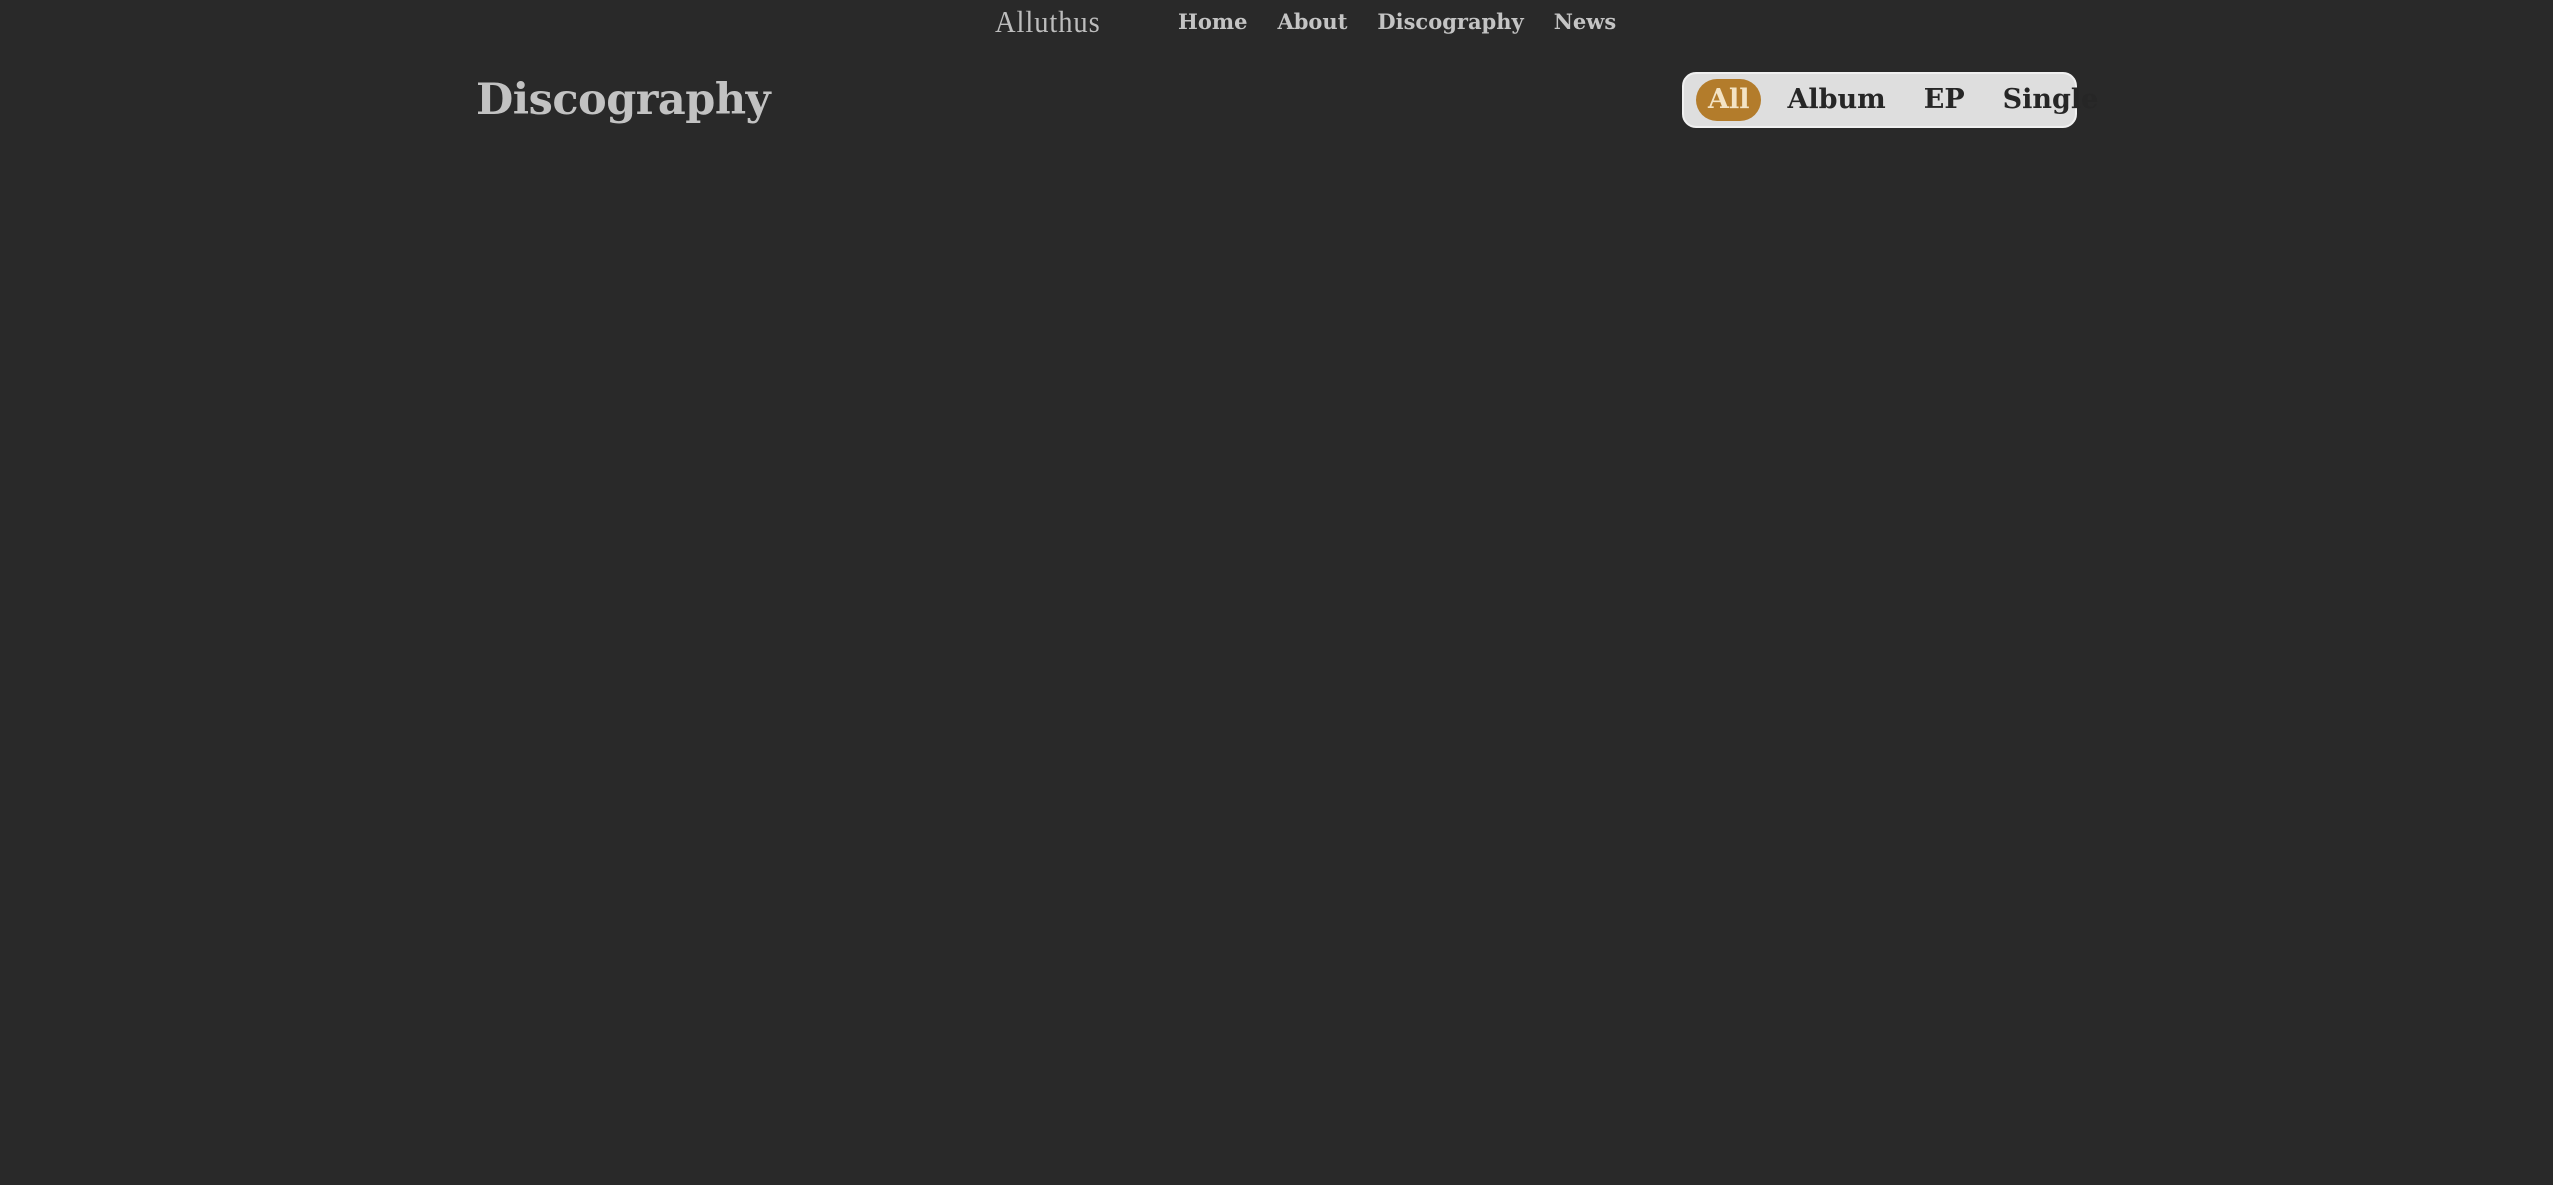 Image resolution: width=2553 pixels, height=1185 pixels. I want to click on nav-link-discography: Discography, so click(1450, 22).